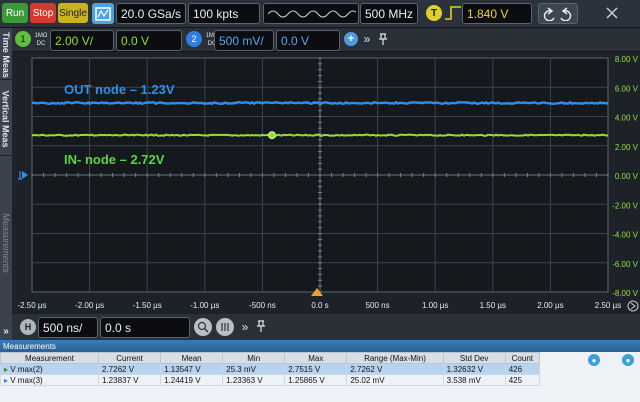  What do you see at coordinates (6, 55) in the screenshot?
I see `tab-time-meas: Time Meas` at bounding box center [6, 55].